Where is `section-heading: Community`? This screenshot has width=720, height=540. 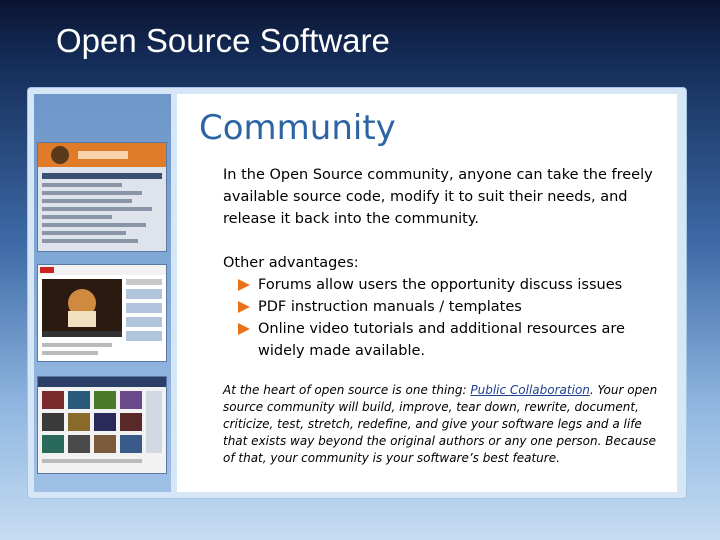
section-heading: Community is located at coordinates (297, 128).